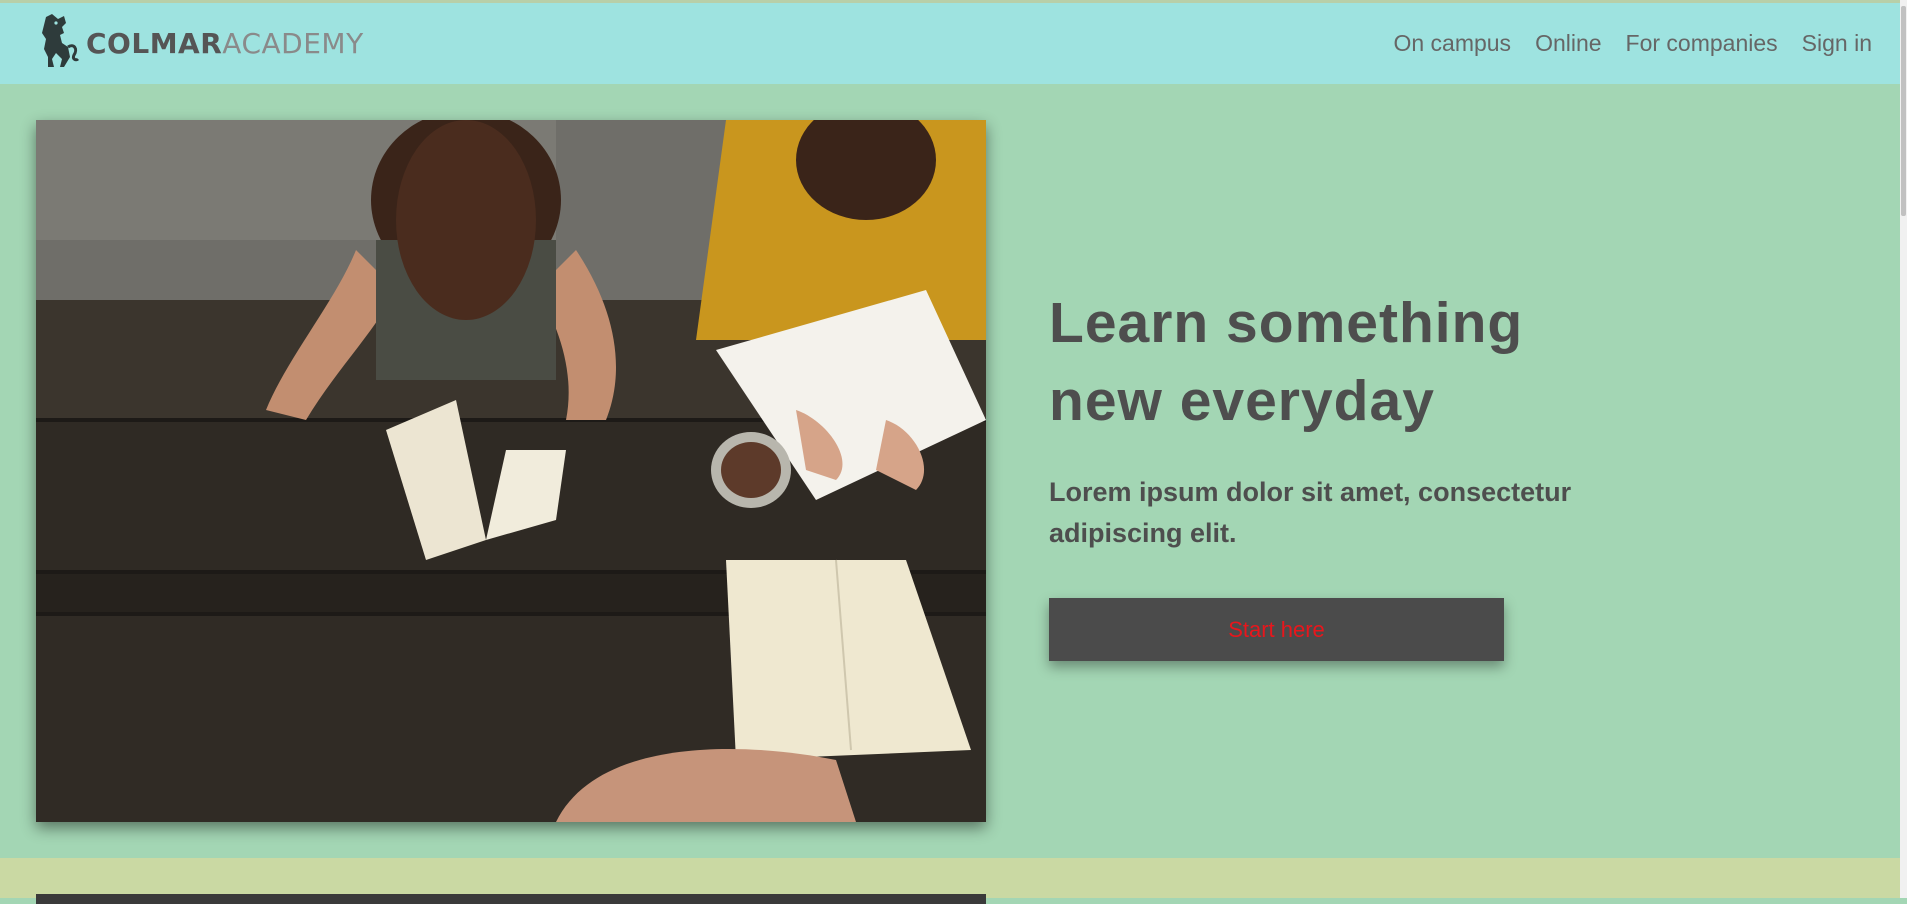 The image size is (1907, 904). Describe the element at coordinates (293, 43) in the screenshot. I see `logo-text-light: ACADEMY` at that location.